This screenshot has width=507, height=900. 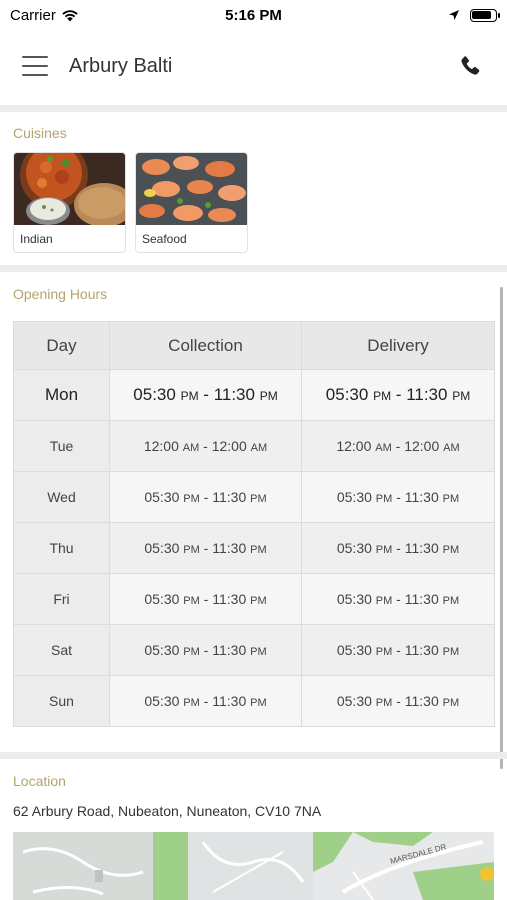 I want to click on cuisine-name: Indian, so click(x=36, y=239).